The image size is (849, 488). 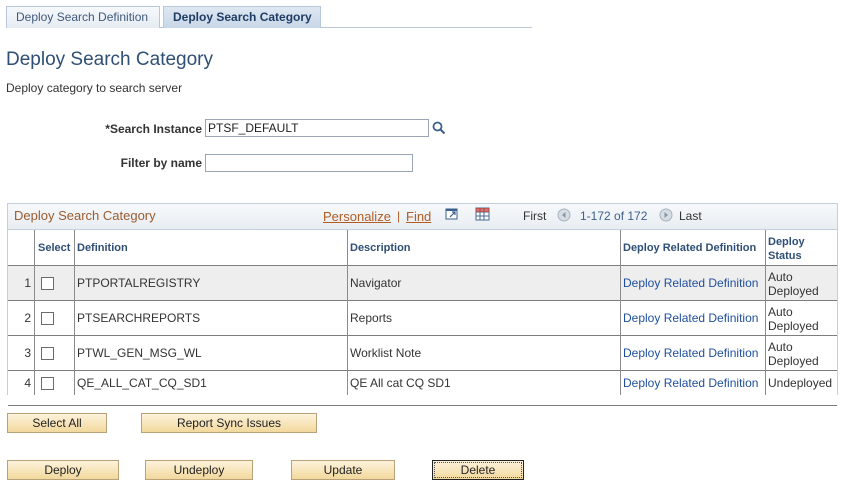 What do you see at coordinates (57, 423) in the screenshot?
I see `select-all-button: Select All` at bounding box center [57, 423].